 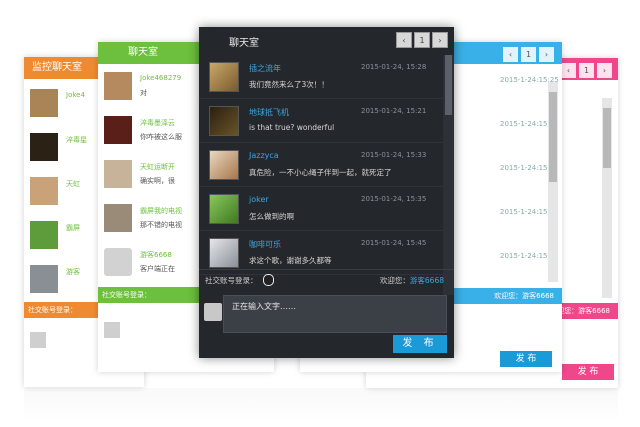 I want to click on welcome-label: 欢迎您：, so click(x=394, y=280).